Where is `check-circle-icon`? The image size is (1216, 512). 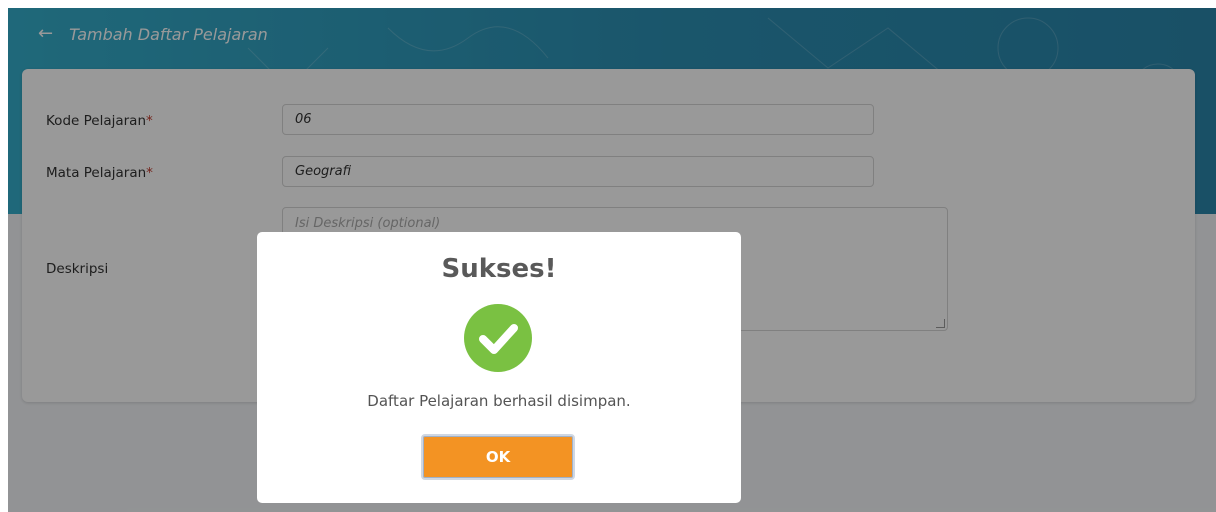 check-circle-icon is located at coordinates (498, 338).